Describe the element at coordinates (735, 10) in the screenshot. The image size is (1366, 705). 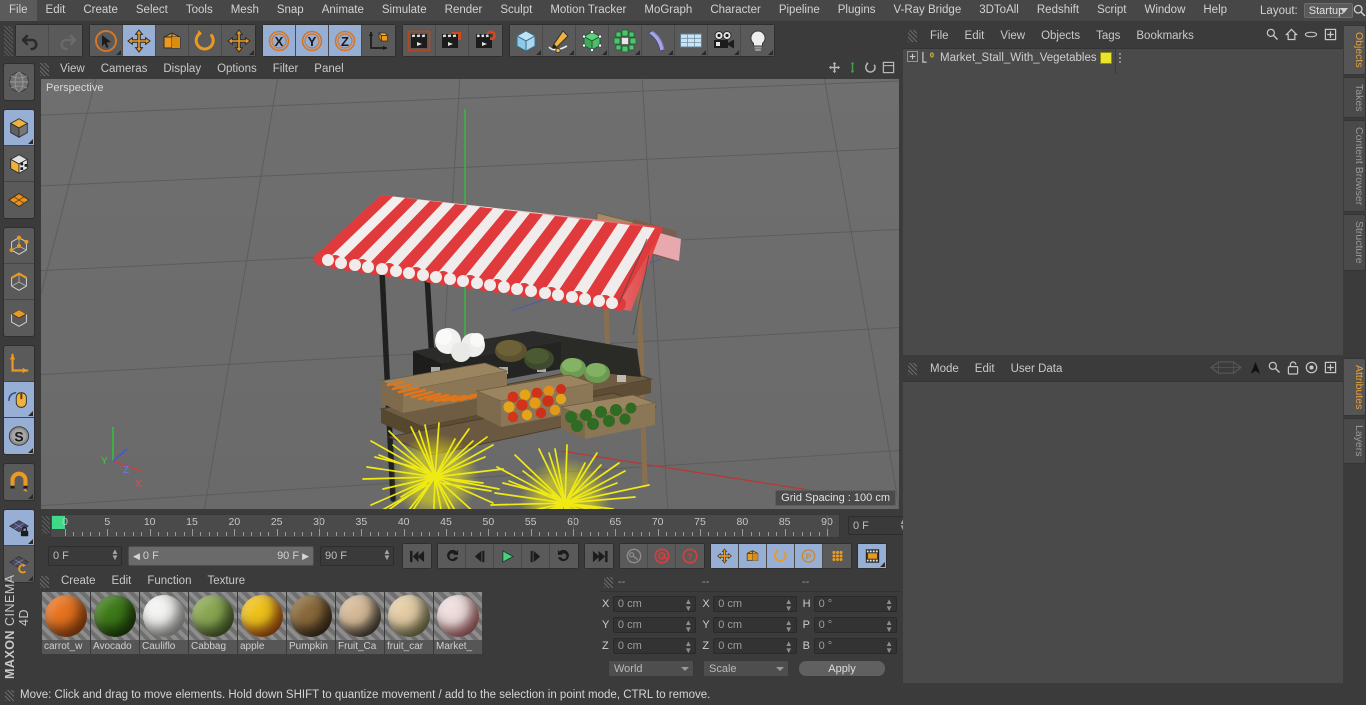
I see `menu-item-character: Character` at that location.